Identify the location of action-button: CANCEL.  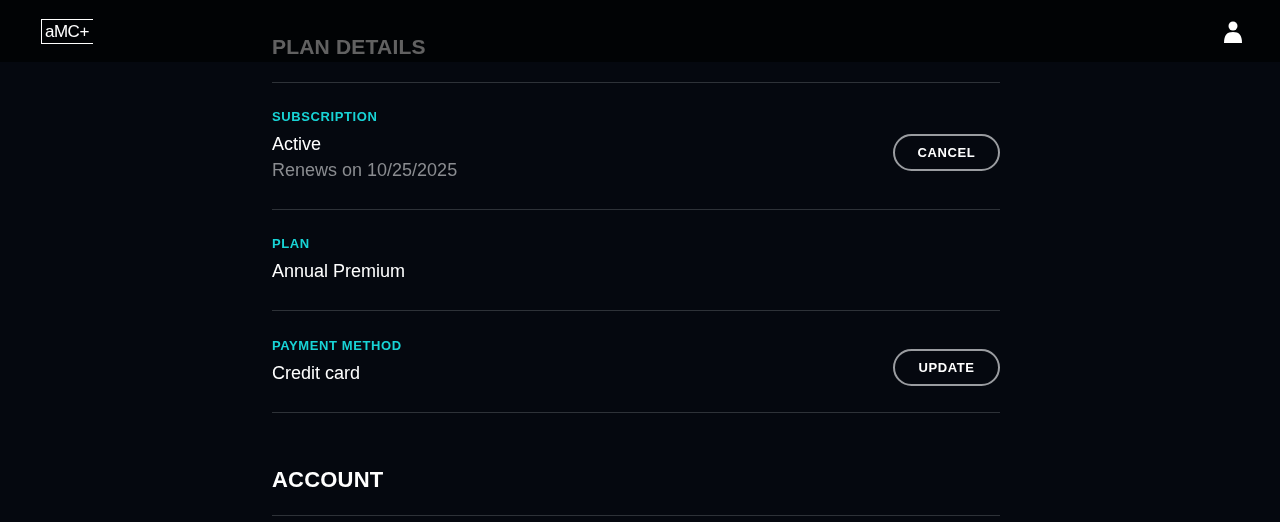
(946, 152).